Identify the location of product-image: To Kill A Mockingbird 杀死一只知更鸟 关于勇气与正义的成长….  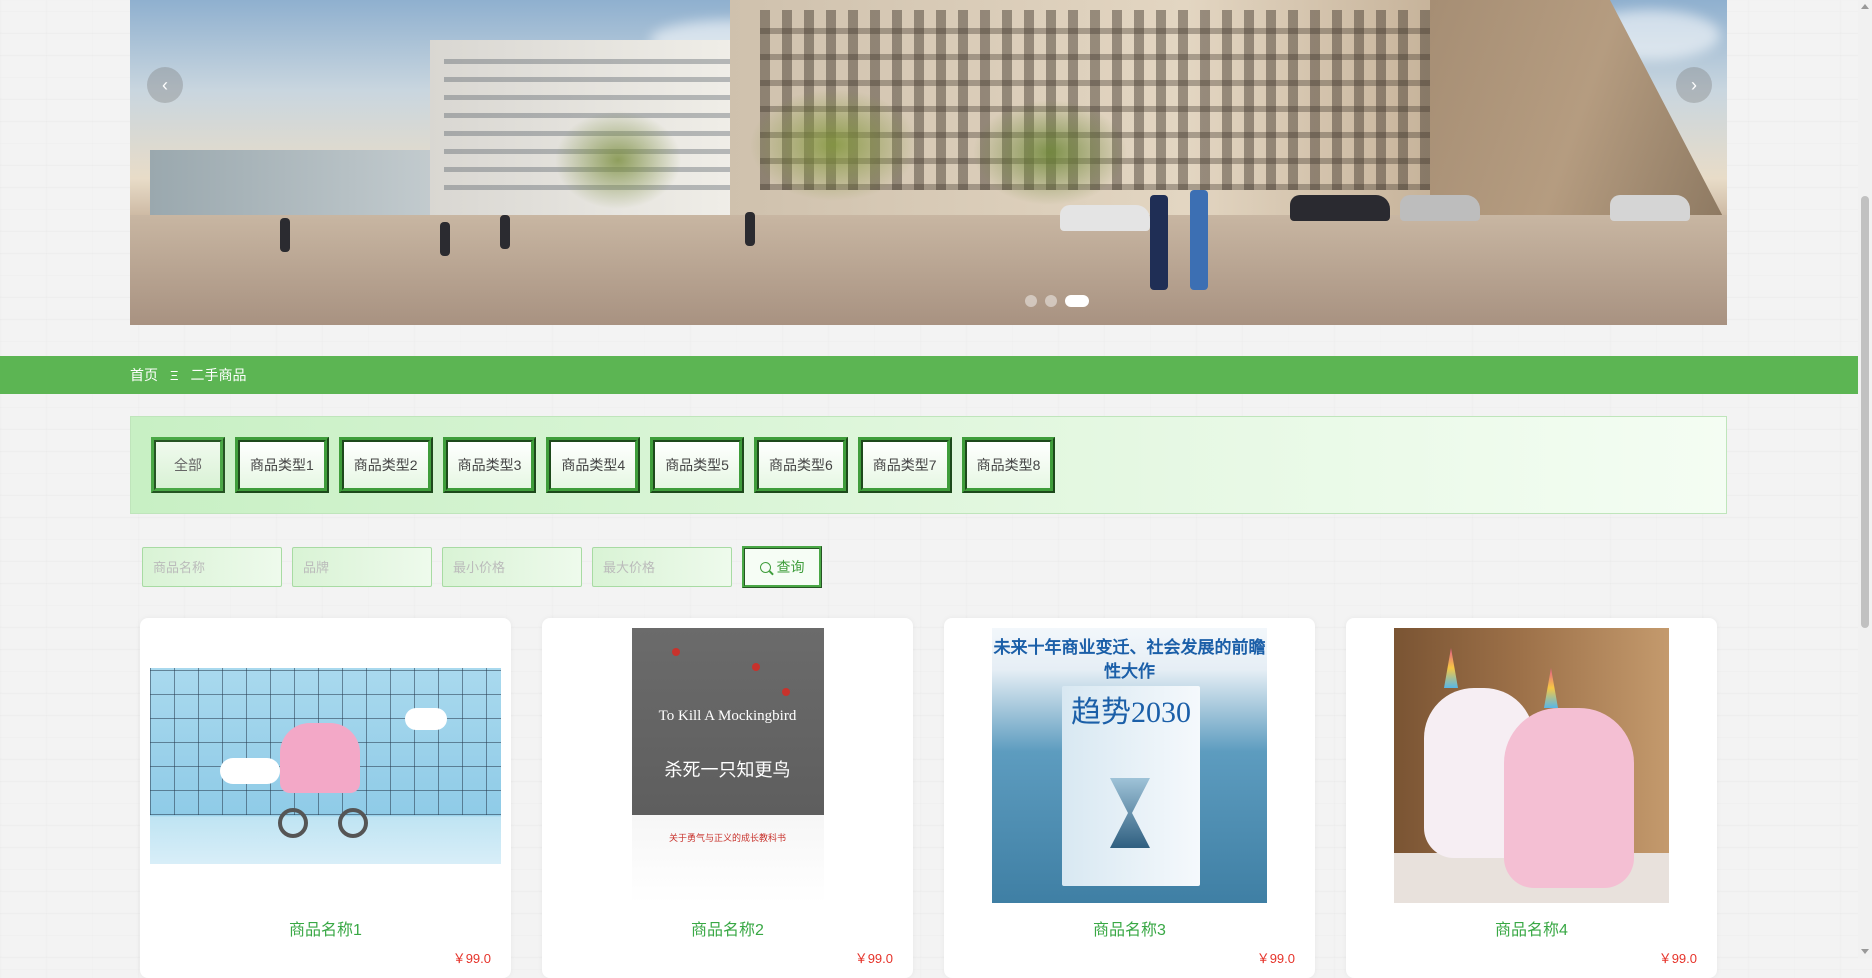
(727, 765).